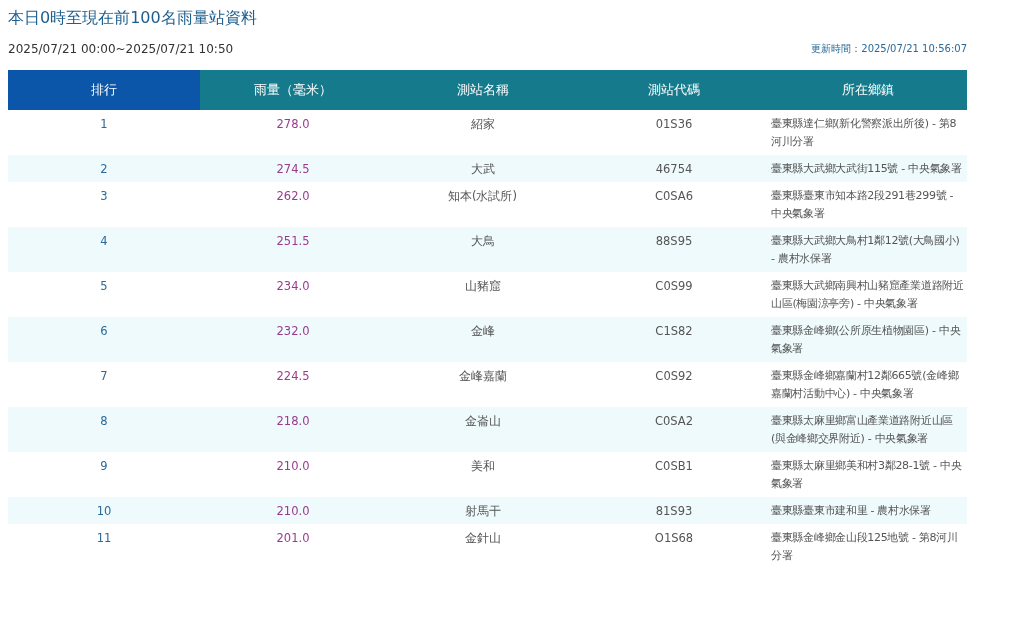 The height and width of the screenshot is (630, 1024). Describe the element at coordinates (482, 474) in the screenshot. I see `table-cell: 美和` at that location.